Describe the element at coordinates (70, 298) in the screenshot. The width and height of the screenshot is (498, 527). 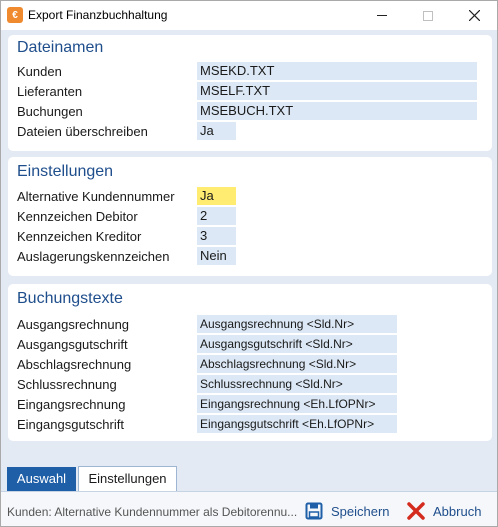
I see `panel-title-buchungstexte: Buchungstexte` at that location.